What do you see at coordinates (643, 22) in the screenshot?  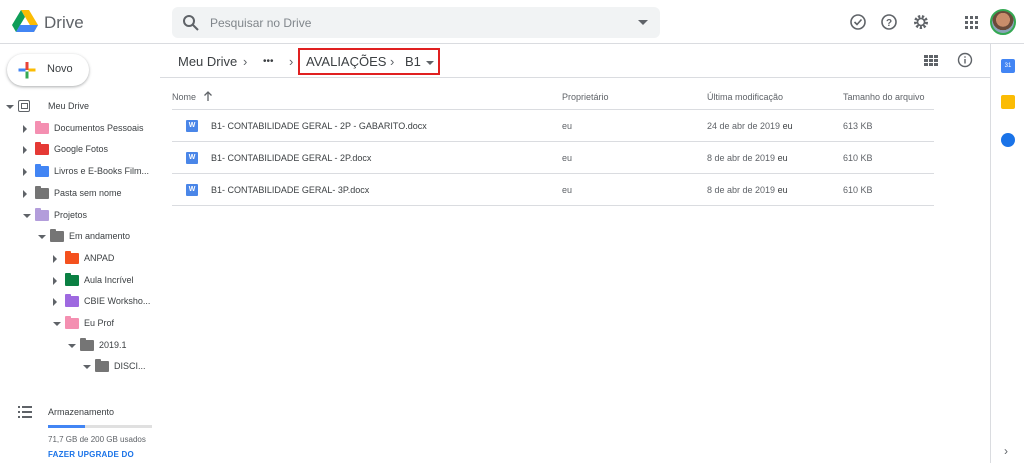 I see `search-options-icon` at bounding box center [643, 22].